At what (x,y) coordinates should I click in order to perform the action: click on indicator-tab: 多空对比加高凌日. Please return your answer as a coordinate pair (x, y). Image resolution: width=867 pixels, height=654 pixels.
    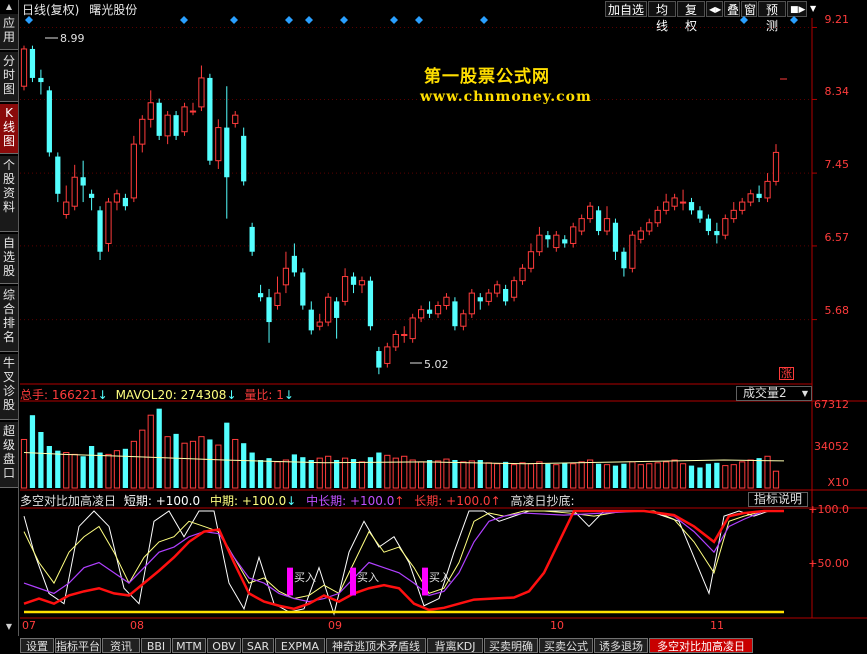
    Looking at the image, I should click on (701, 645).